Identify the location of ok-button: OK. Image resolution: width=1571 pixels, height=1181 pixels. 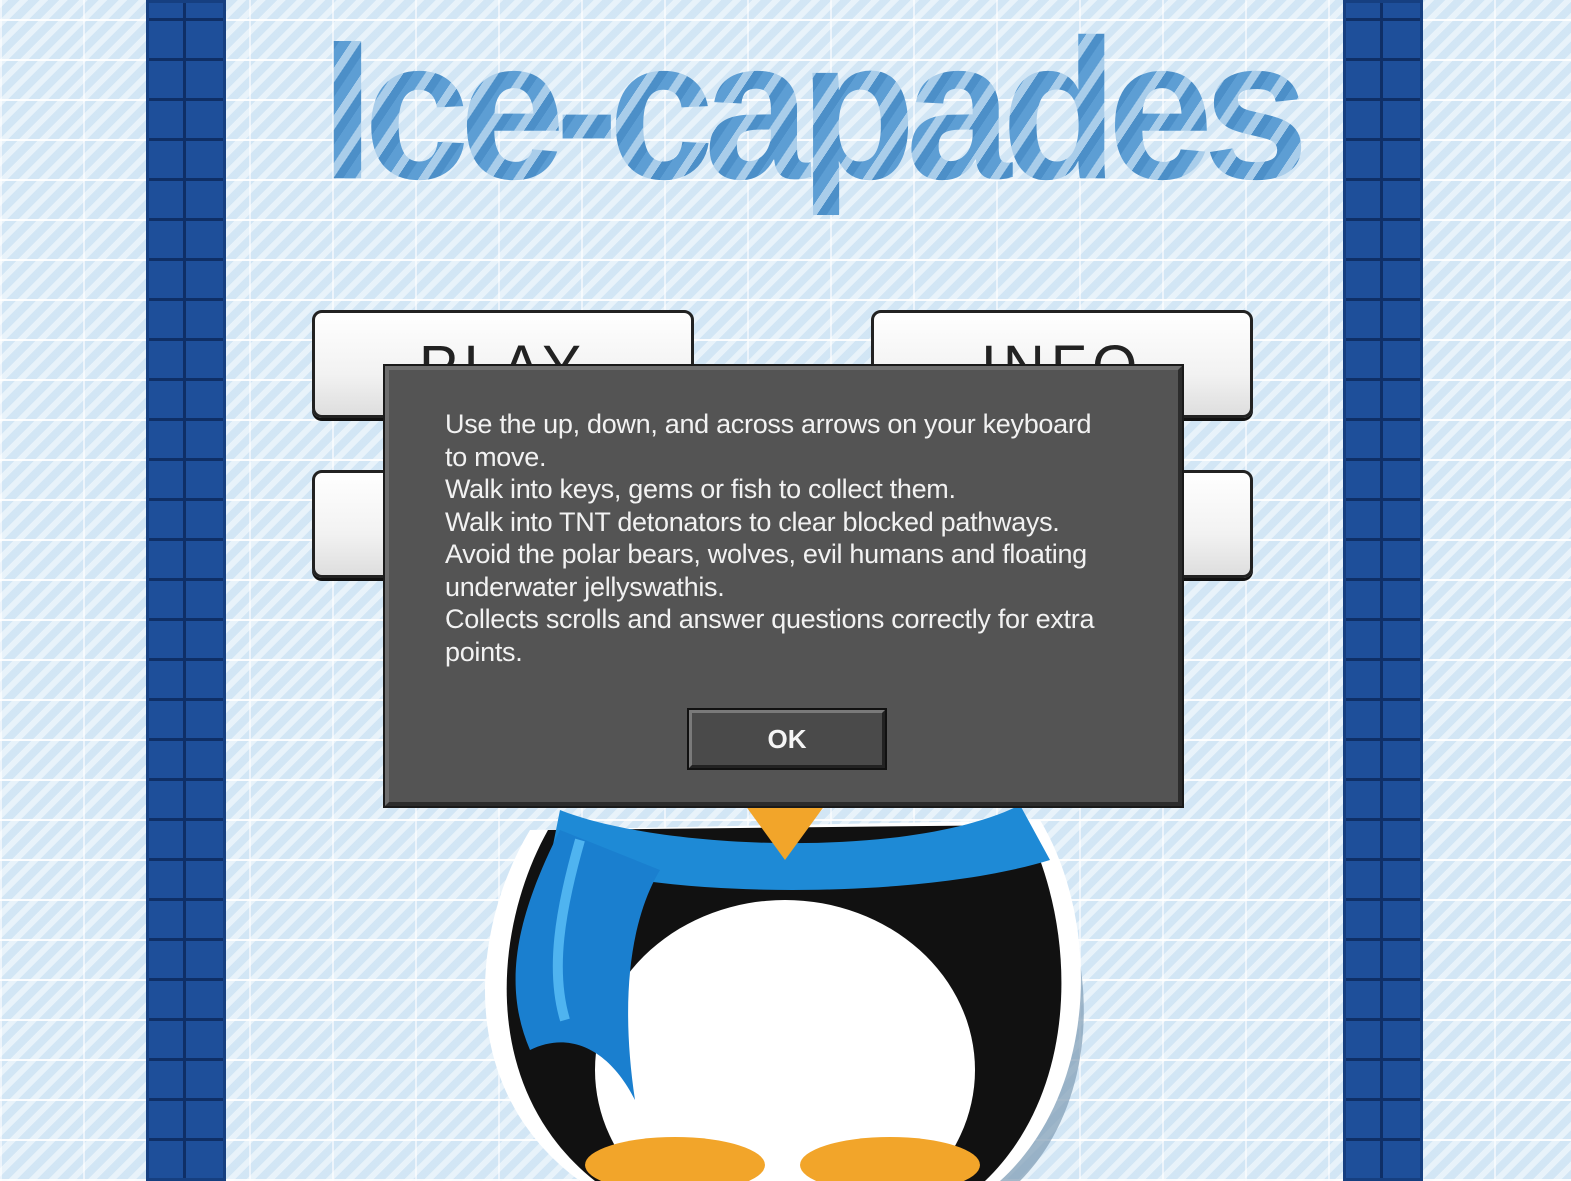
(787, 739).